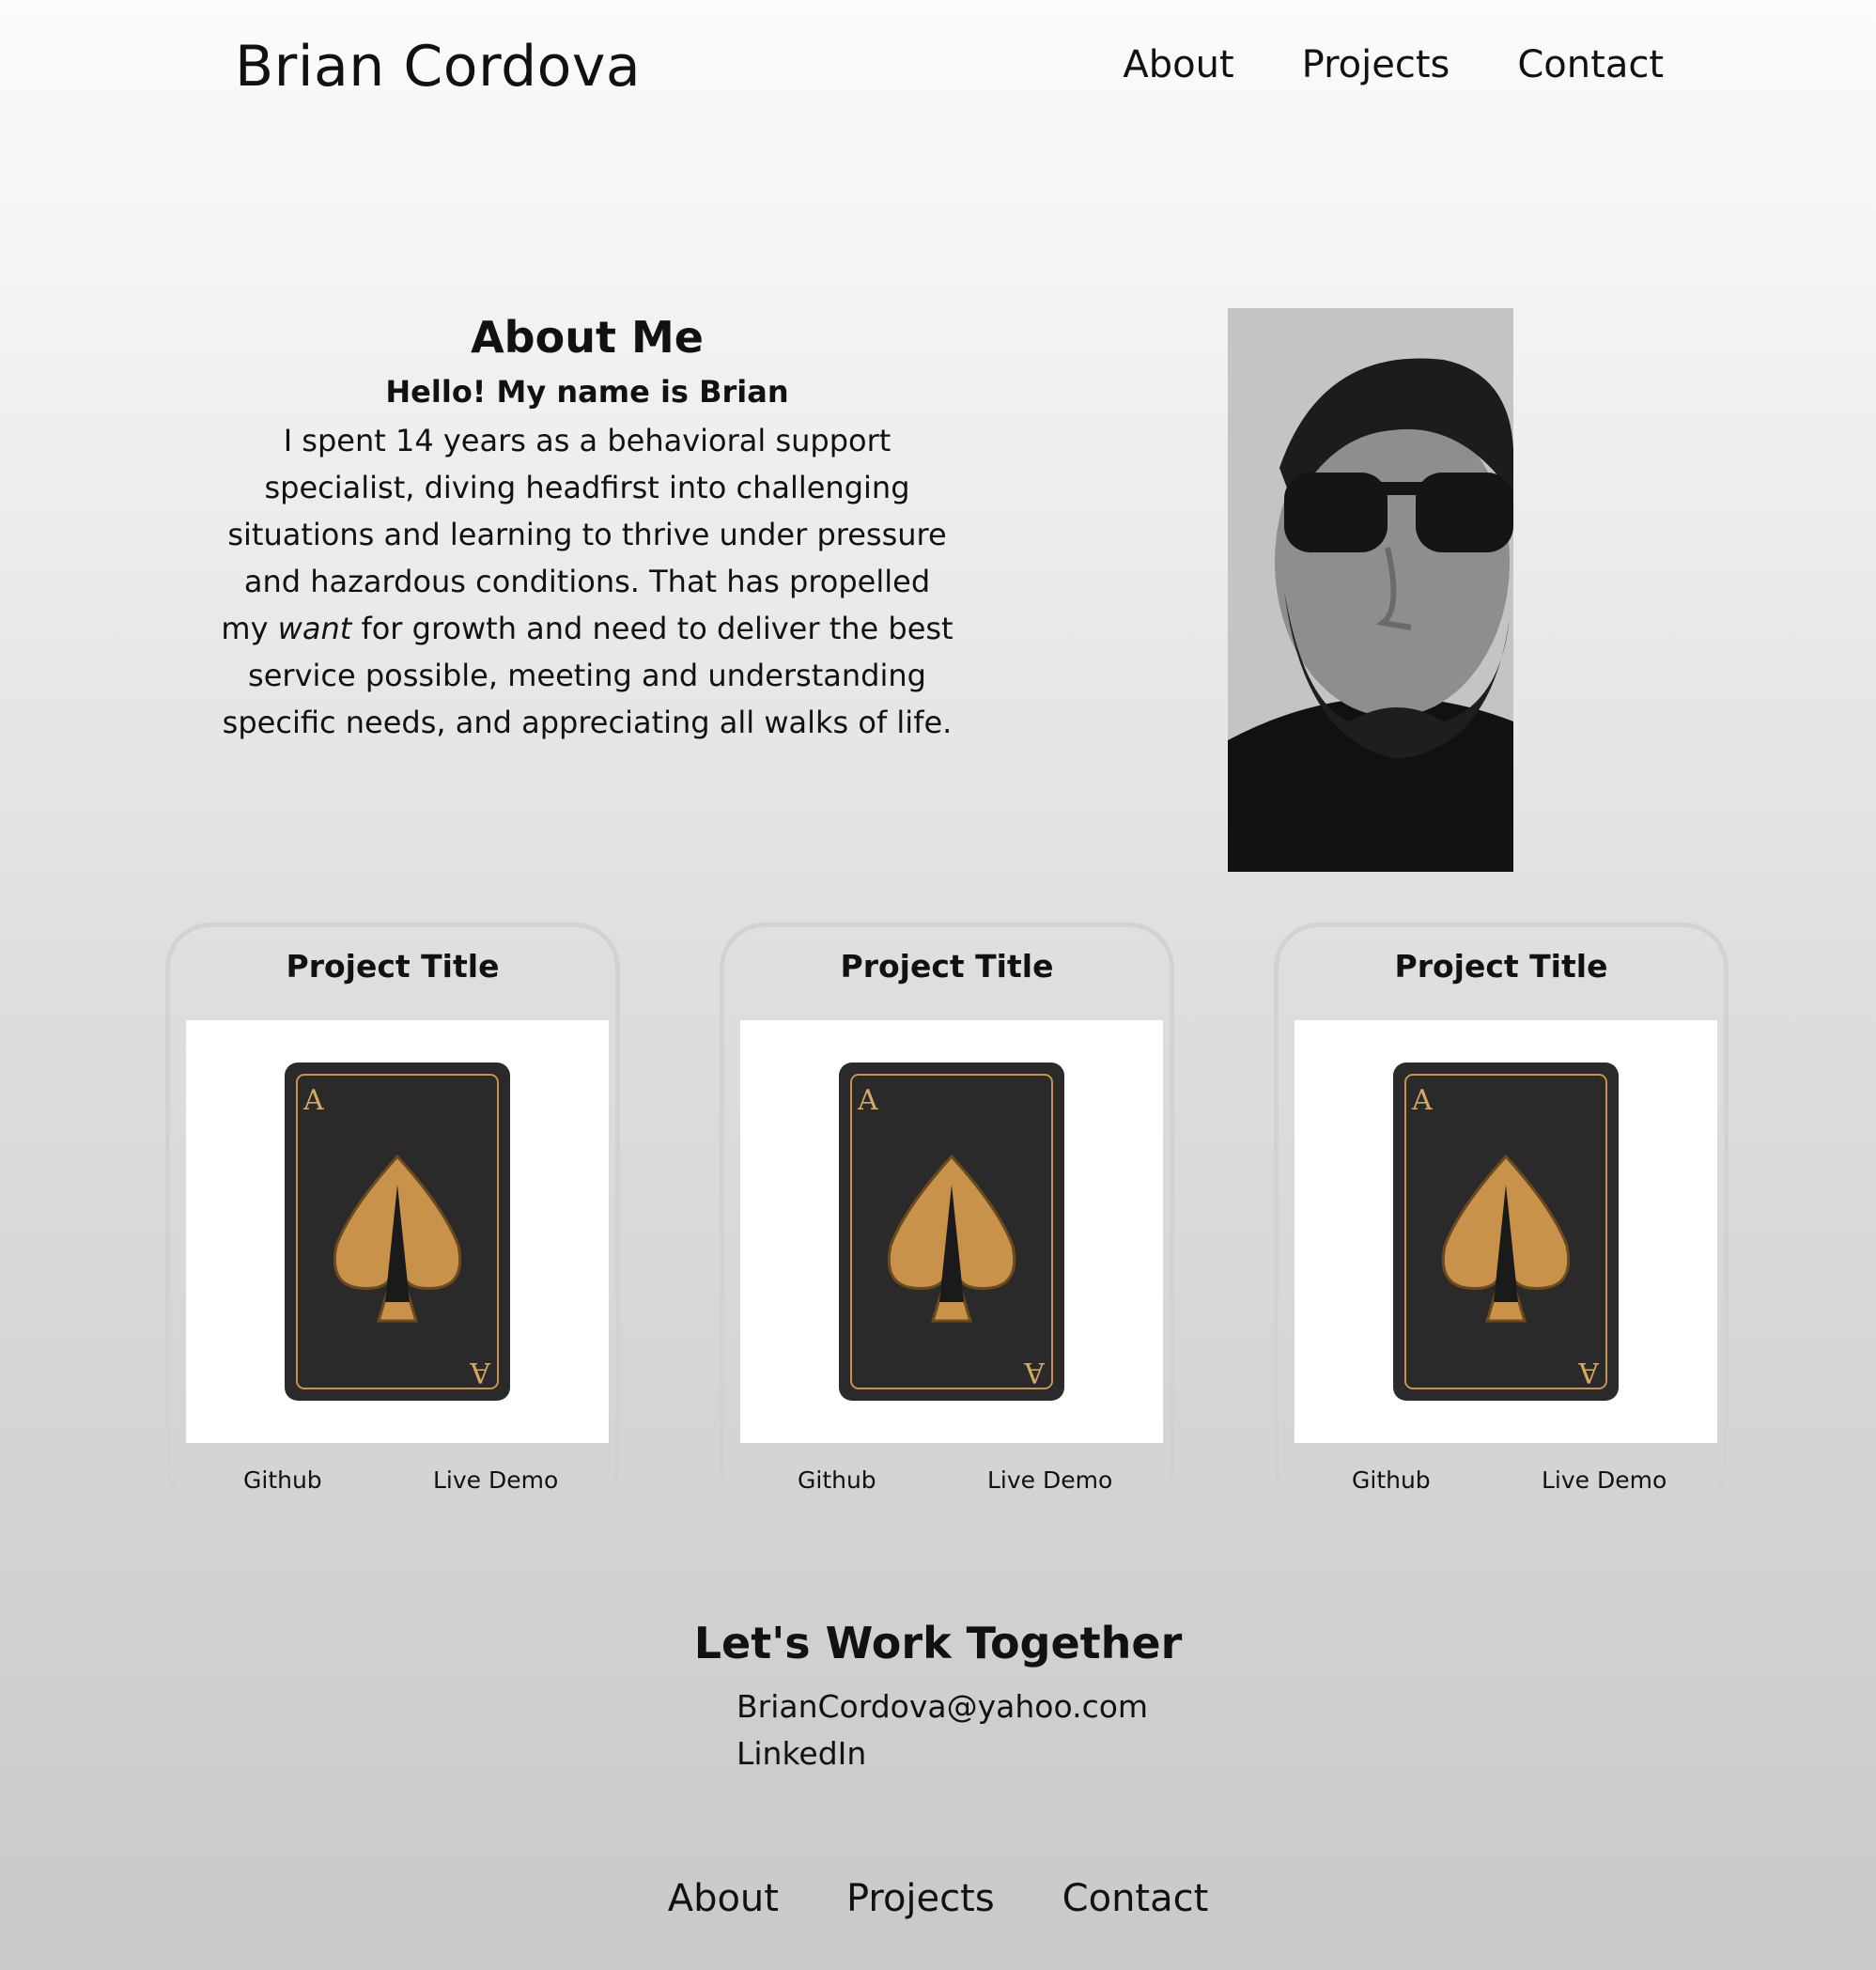  I want to click on nav-about-link: About, so click(1178, 65).